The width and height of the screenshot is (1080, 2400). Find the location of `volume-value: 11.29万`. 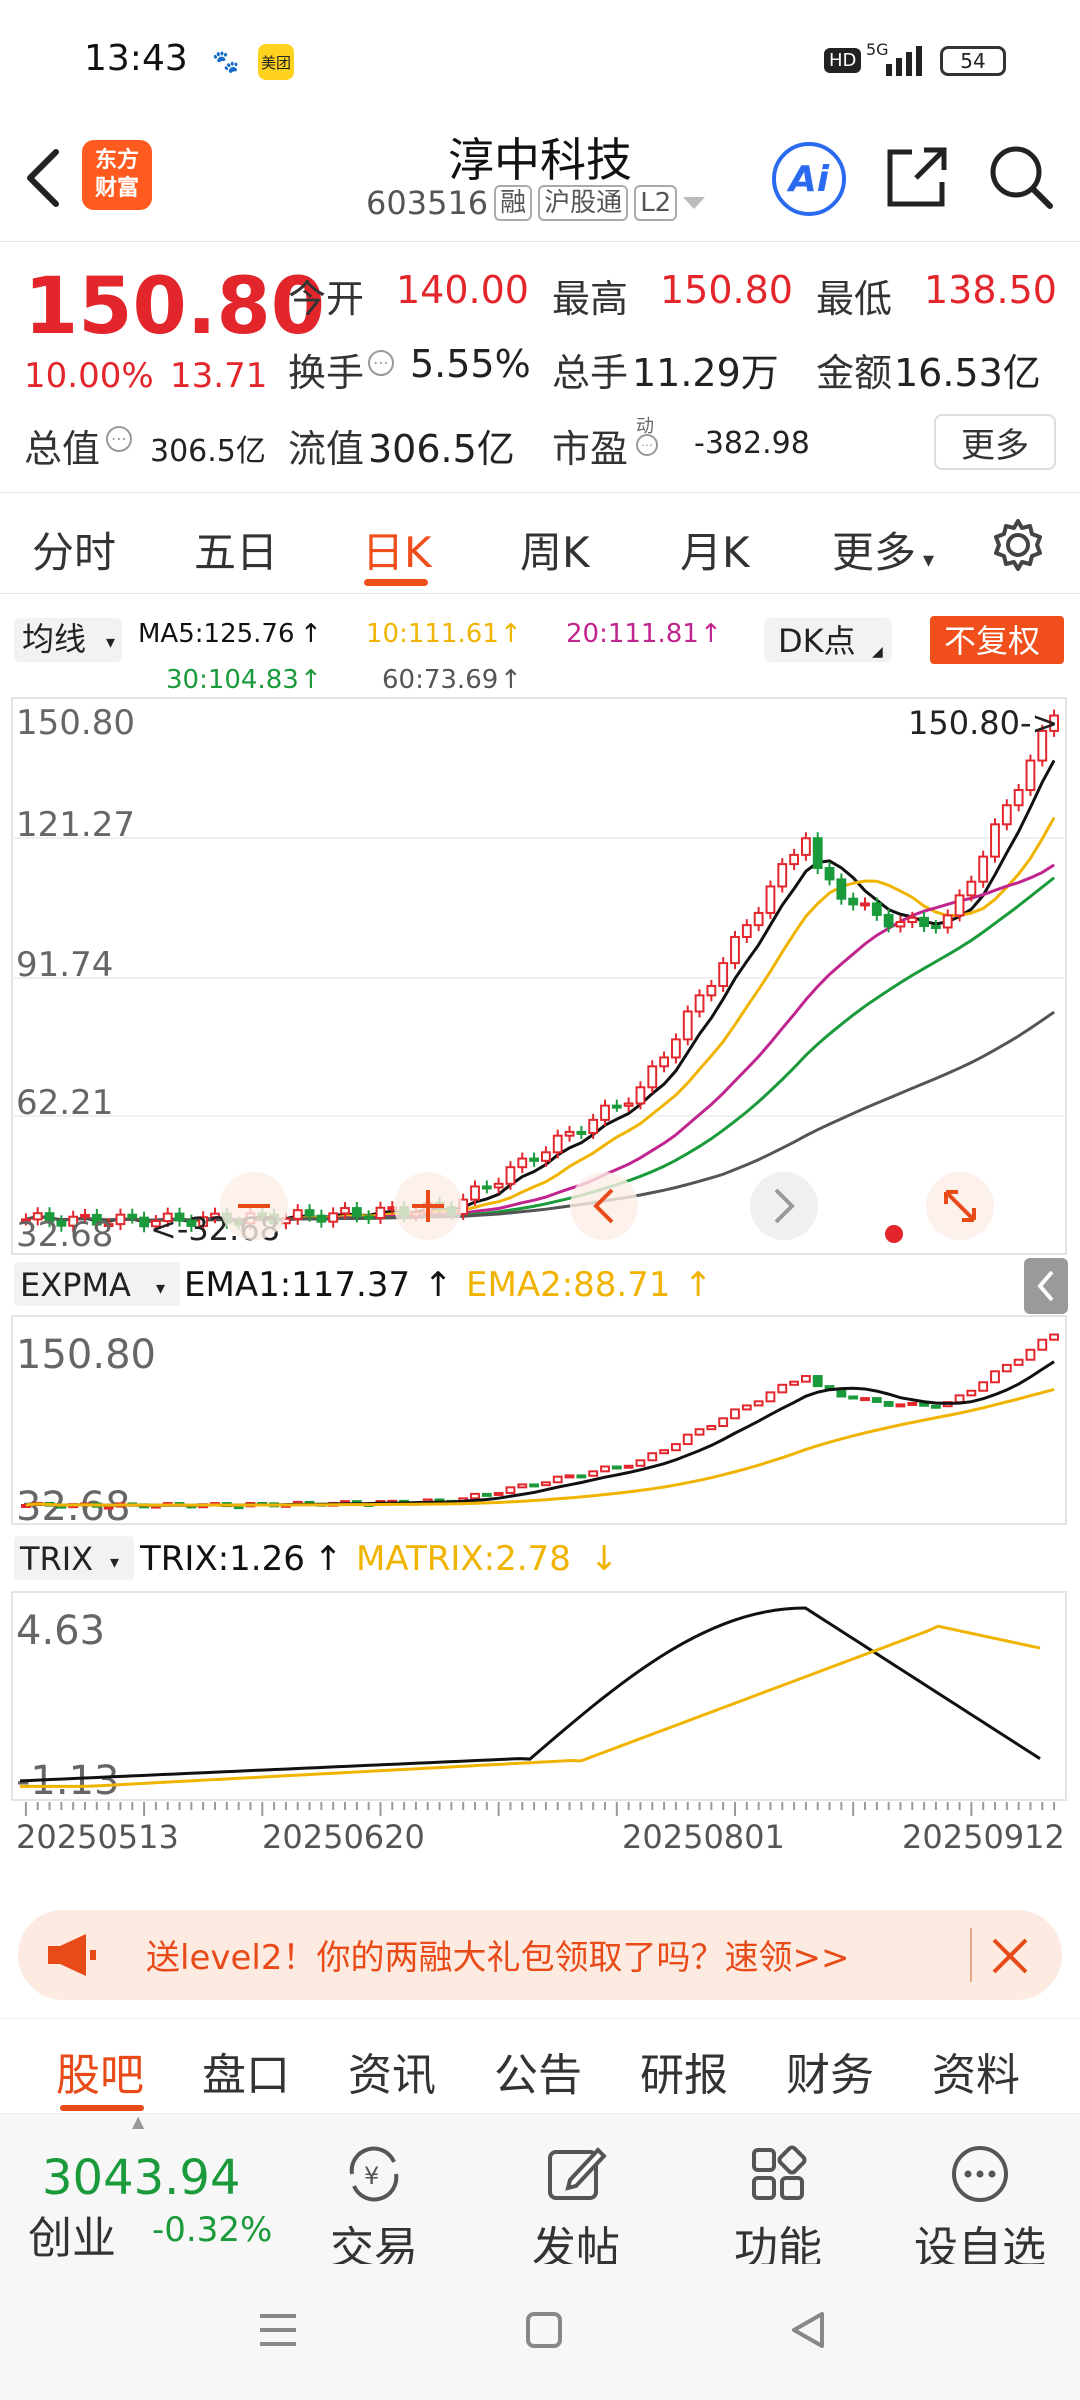

volume-value: 11.29万 is located at coordinates (705, 373).